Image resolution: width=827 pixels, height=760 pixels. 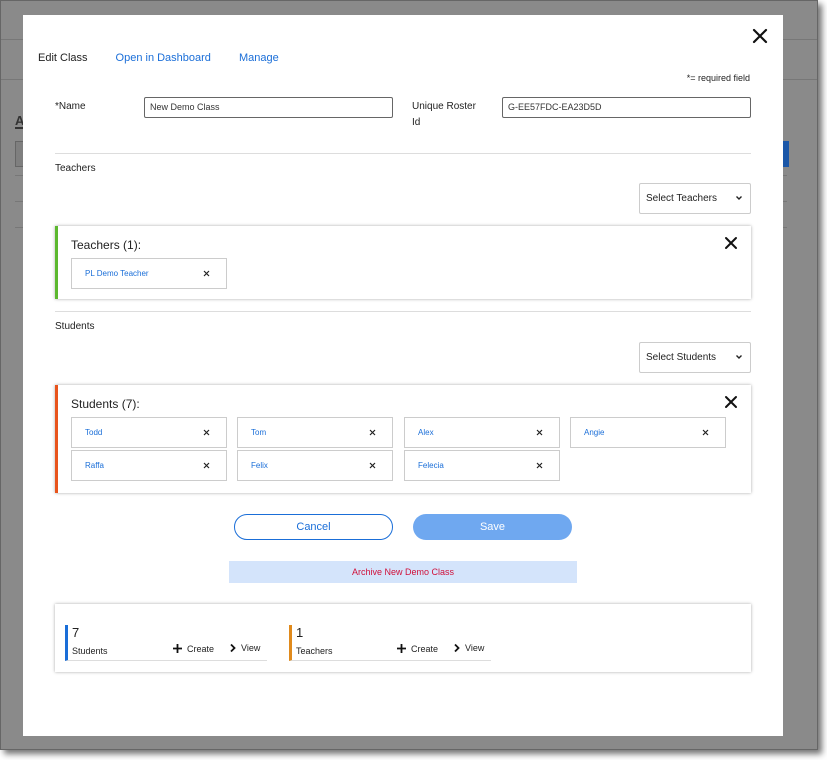 I want to click on select-teachers-dropdown: Select Teachers, so click(x=695, y=198).